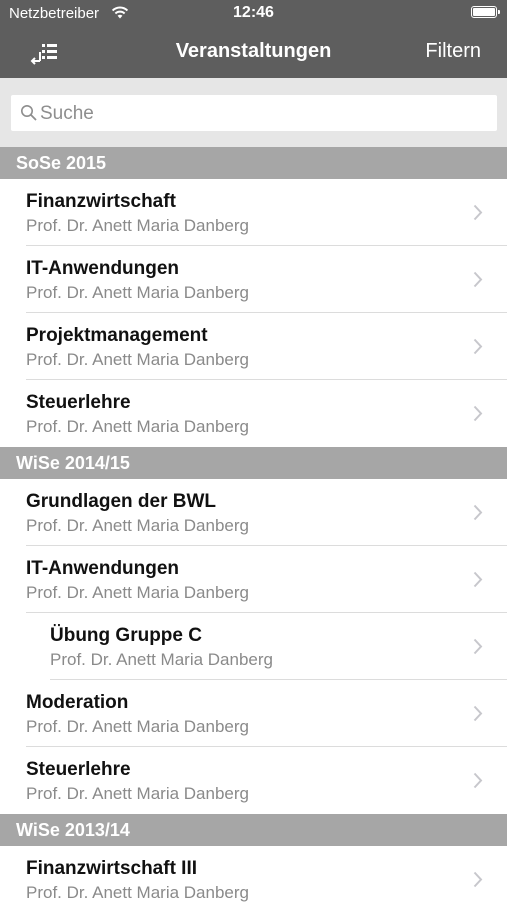  What do you see at coordinates (112, 868) in the screenshot?
I see `course-title: Finanzwirtschaft III` at bounding box center [112, 868].